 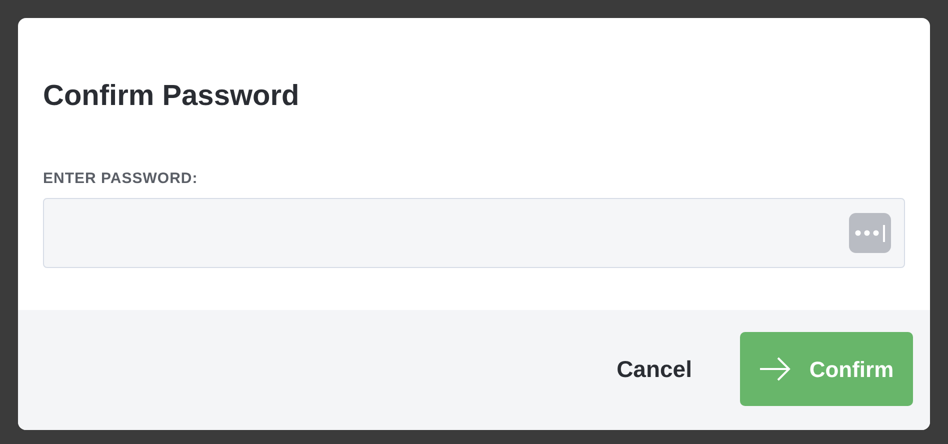 What do you see at coordinates (121, 179) in the screenshot?
I see `field-label: ENTER PASSWORD:` at bounding box center [121, 179].